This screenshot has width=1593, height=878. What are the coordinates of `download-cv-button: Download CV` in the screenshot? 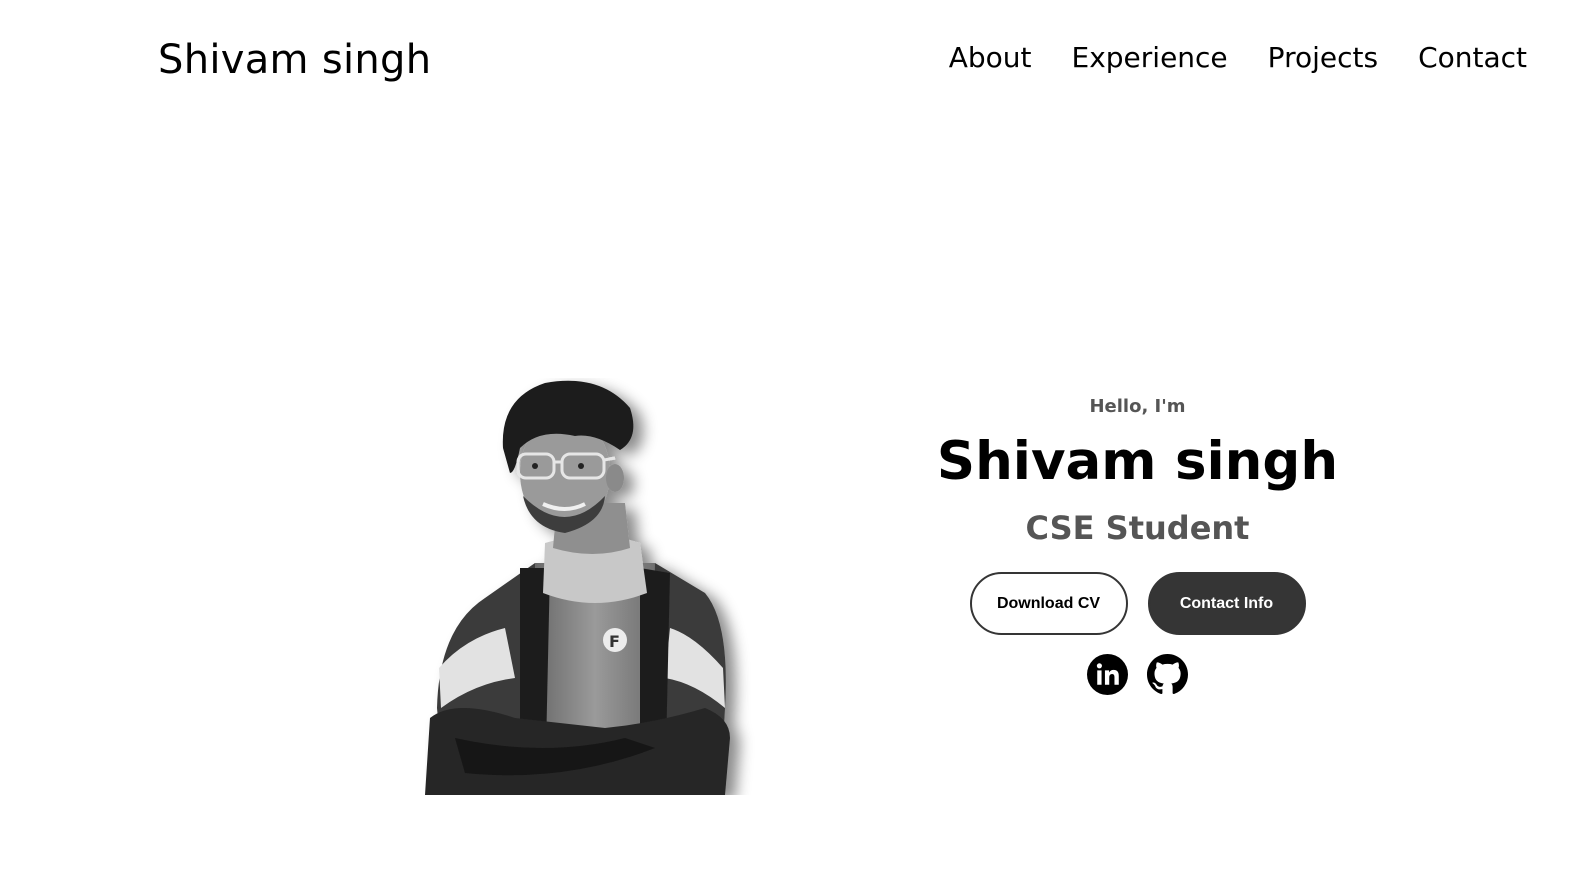 It's located at (1048, 603).